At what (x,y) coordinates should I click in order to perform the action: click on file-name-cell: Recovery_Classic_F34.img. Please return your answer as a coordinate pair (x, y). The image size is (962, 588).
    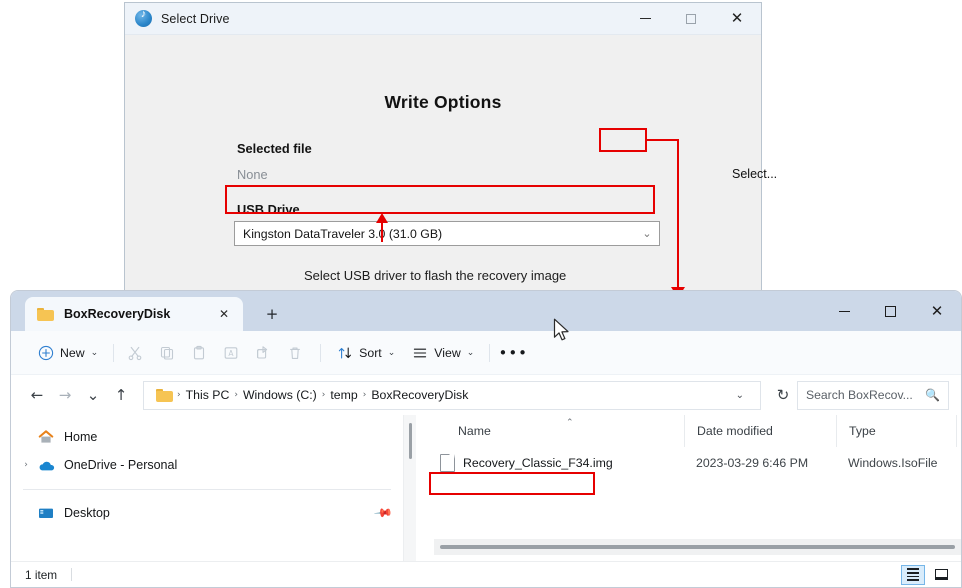
    Looking at the image, I should click on (550, 463).